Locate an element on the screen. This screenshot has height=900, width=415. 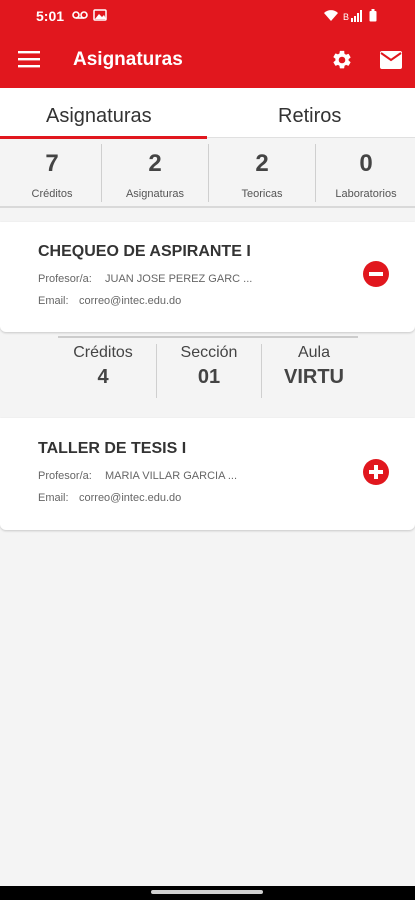
stat-teoricas: 2 Teoricas is located at coordinates (262, 173).